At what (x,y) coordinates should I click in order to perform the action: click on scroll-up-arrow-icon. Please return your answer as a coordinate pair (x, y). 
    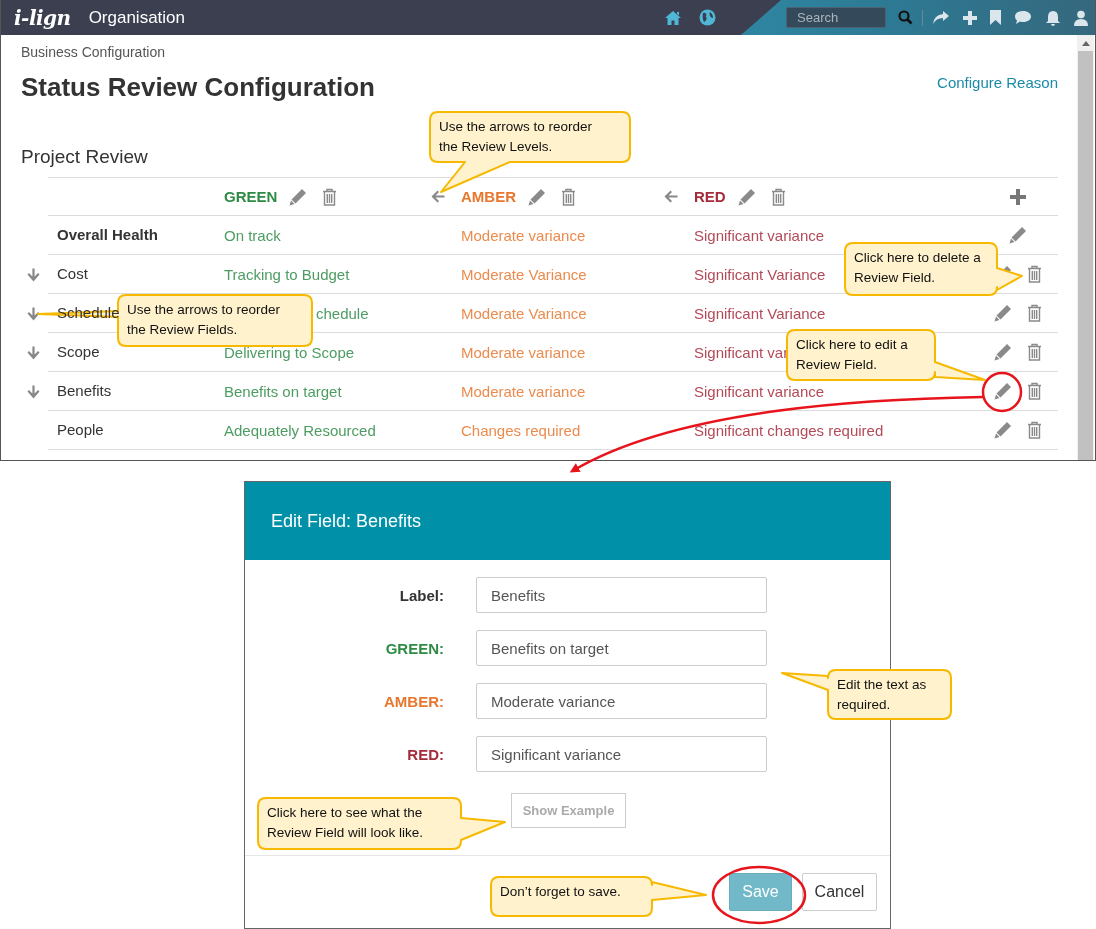
    Looking at the image, I should click on (1085, 43).